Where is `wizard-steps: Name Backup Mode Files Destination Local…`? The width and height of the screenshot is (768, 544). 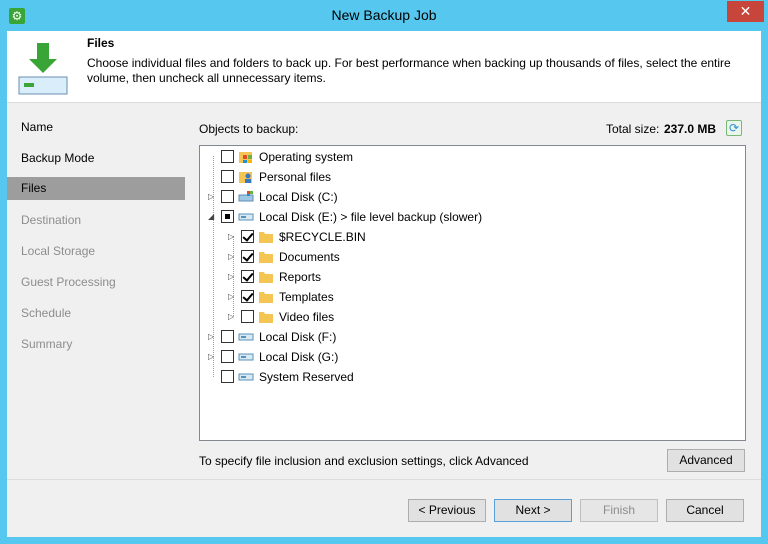 wizard-steps: Name Backup Mode Files Destination Local… is located at coordinates (96, 284).